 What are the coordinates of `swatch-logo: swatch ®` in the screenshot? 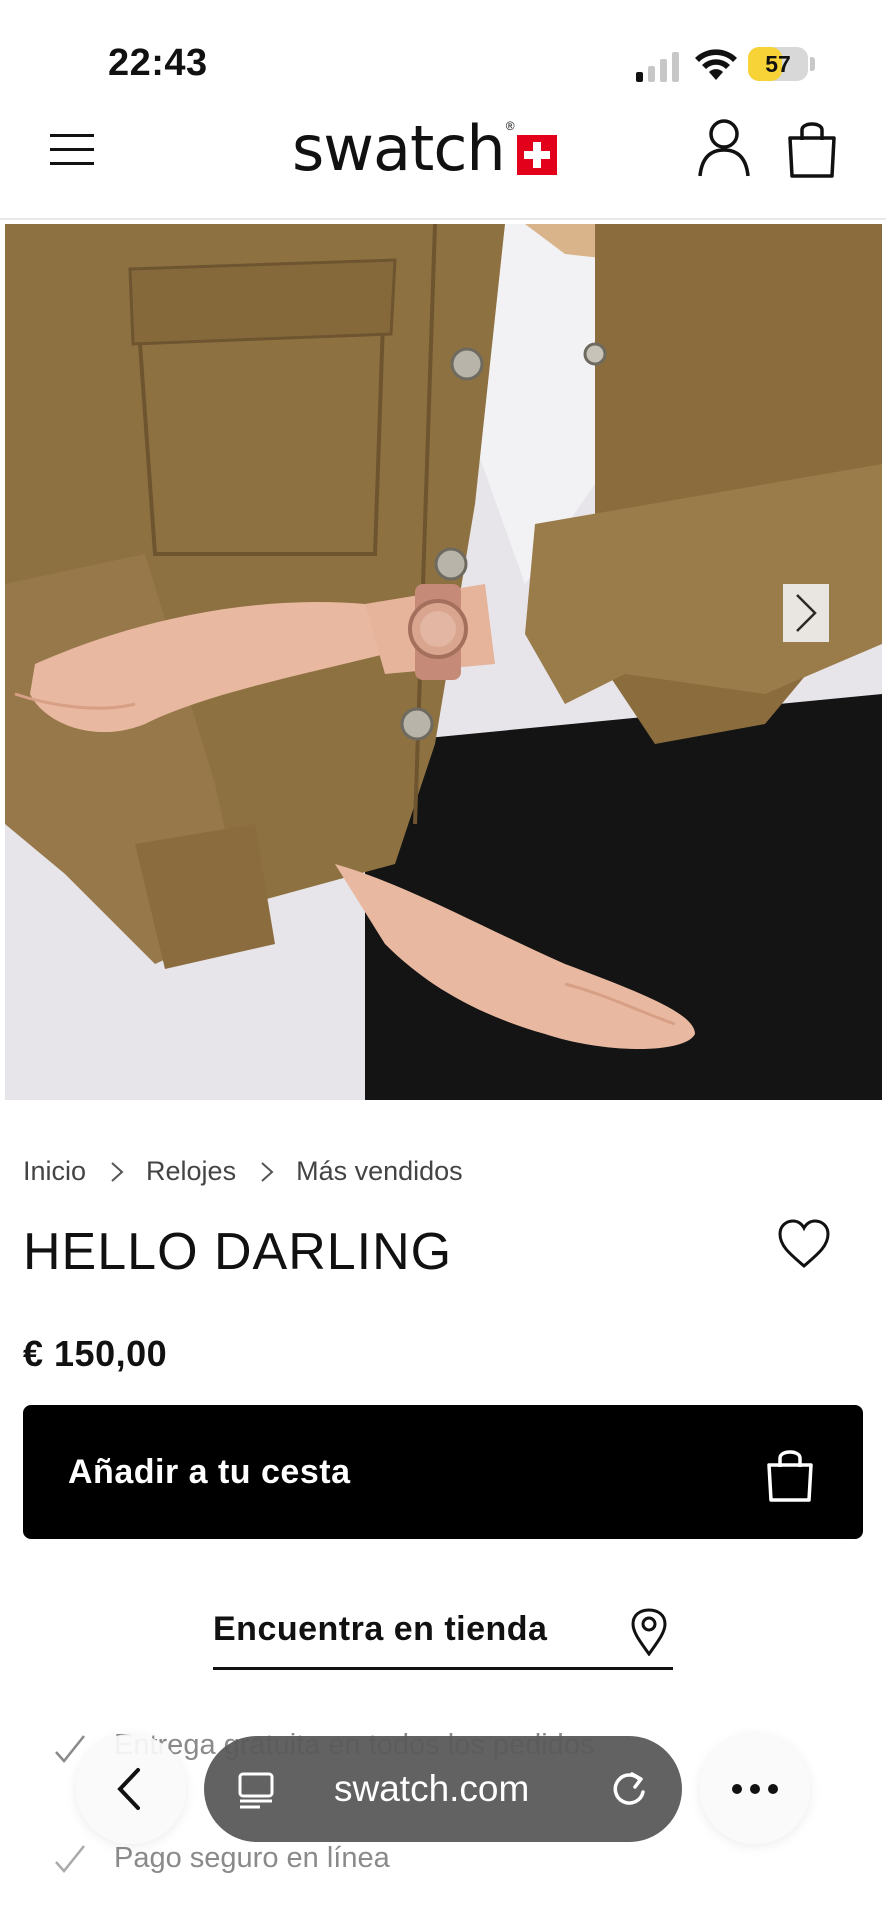 It's located at (424, 148).